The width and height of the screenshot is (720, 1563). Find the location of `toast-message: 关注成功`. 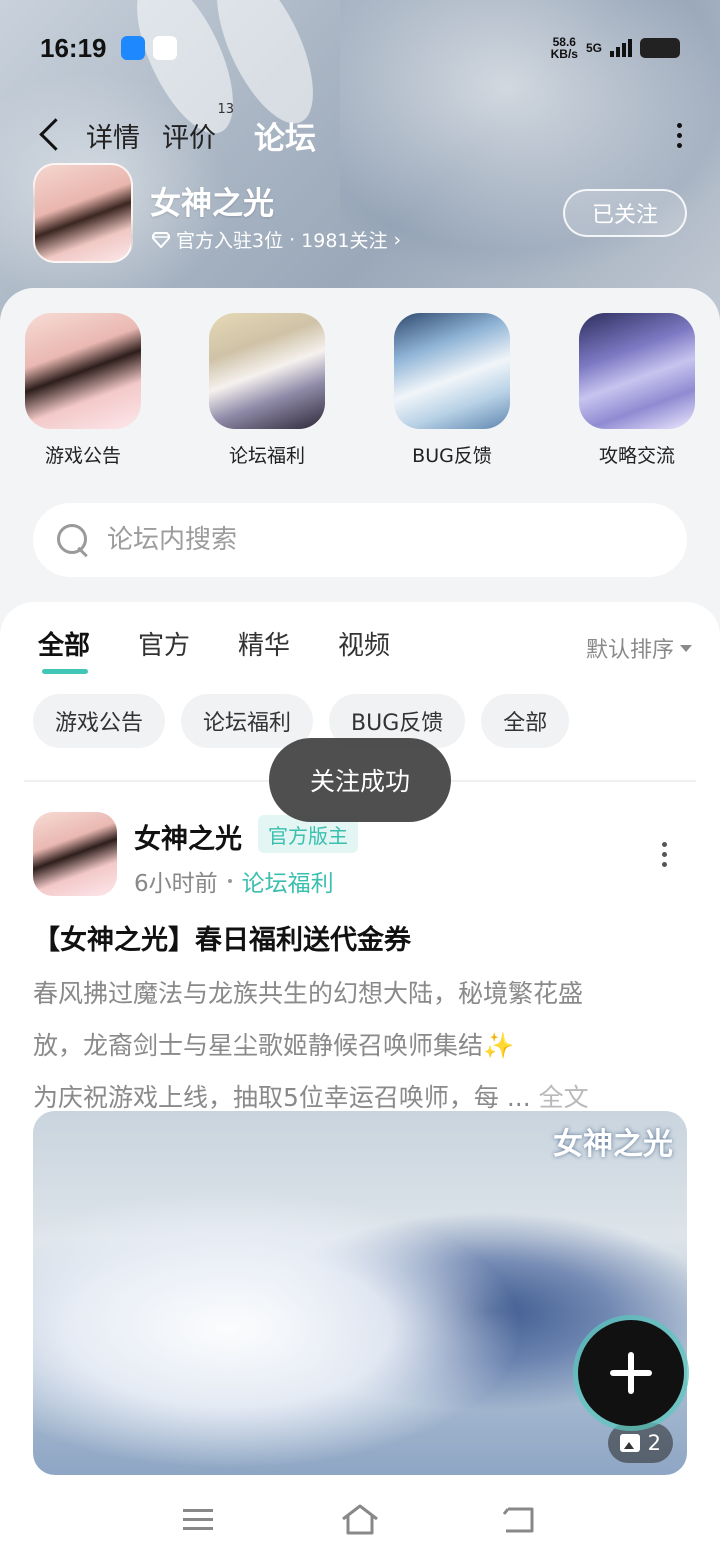

toast-message: 关注成功 is located at coordinates (360, 780).